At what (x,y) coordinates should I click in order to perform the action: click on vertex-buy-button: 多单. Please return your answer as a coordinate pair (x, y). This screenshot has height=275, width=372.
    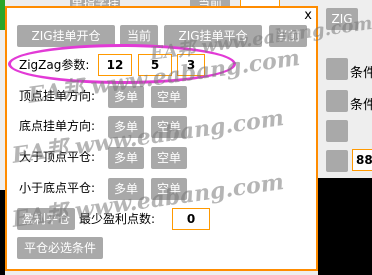
    Looking at the image, I should click on (126, 97).